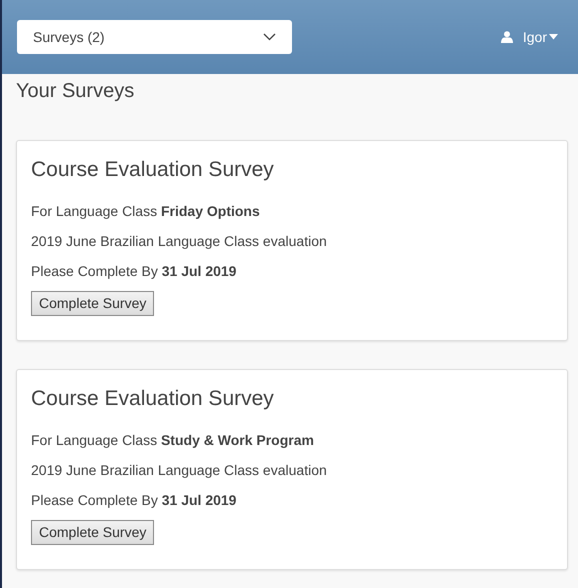 The height and width of the screenshot is (588, 578). What do you see at coordinates (173, 440) in the screenshot?
I see `class-line: For Language Class Study & Work Program` at bounding box center [173, 440].